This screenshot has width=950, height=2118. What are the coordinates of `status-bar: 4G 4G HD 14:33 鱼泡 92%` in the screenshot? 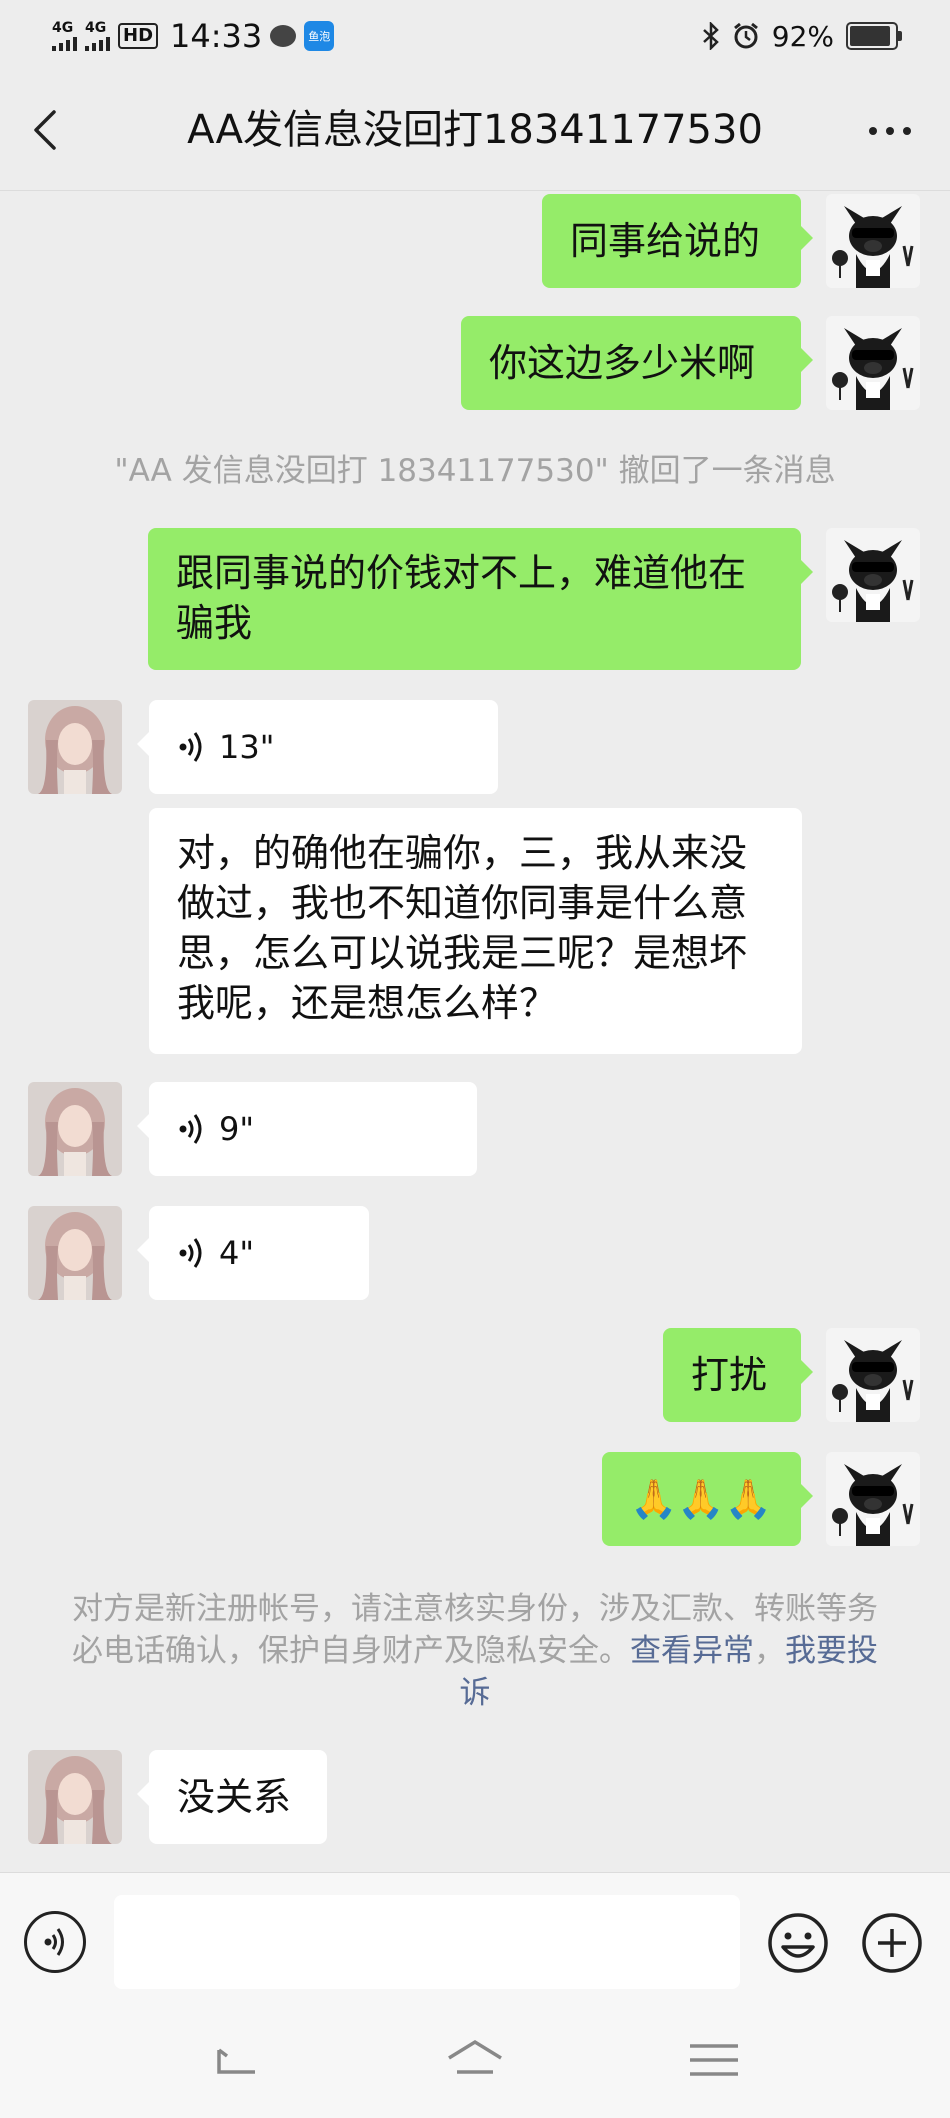 It's located at (475, 36).